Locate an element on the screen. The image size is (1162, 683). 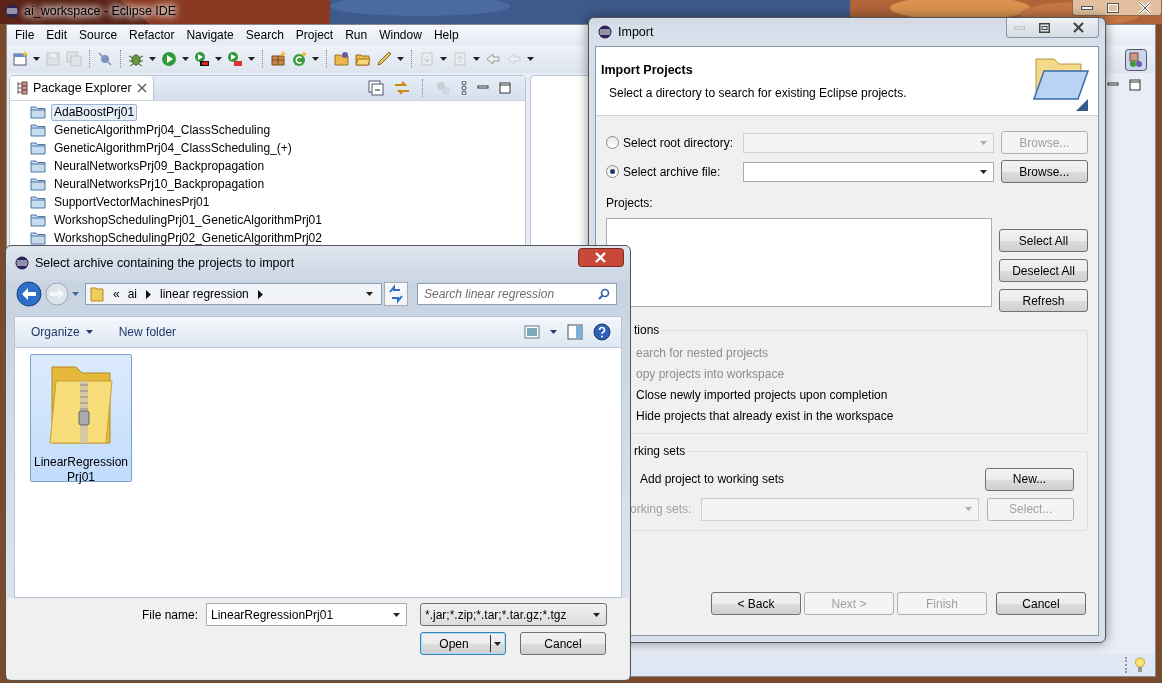
minimize-icon is located at coordinates (1087, 7).